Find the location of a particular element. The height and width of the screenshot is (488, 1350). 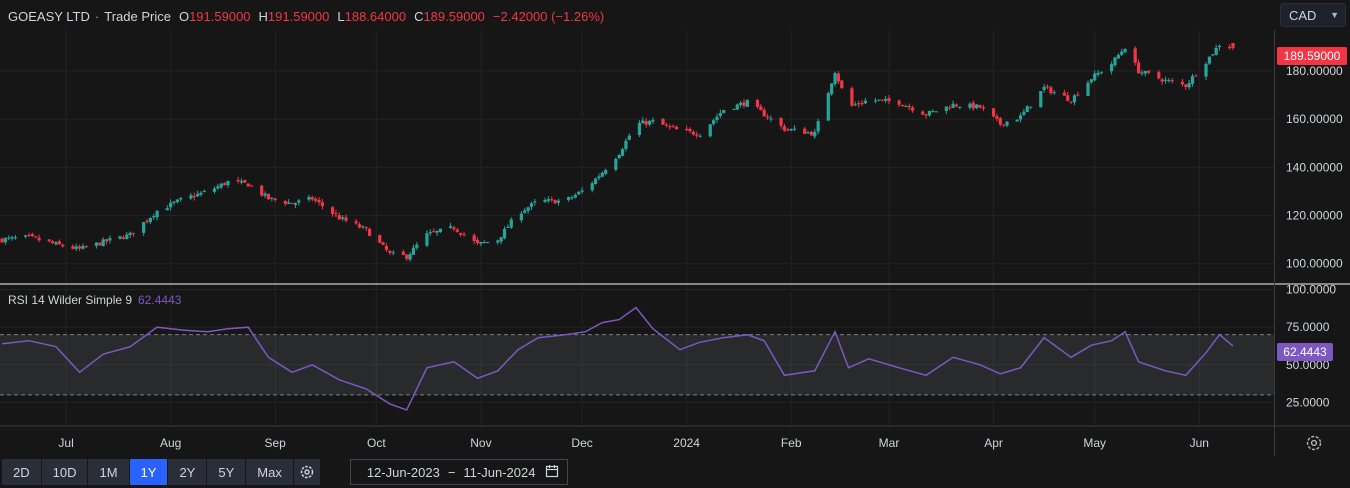

price-axis-label: 180.00000 is located at coordinates (1314, 71).